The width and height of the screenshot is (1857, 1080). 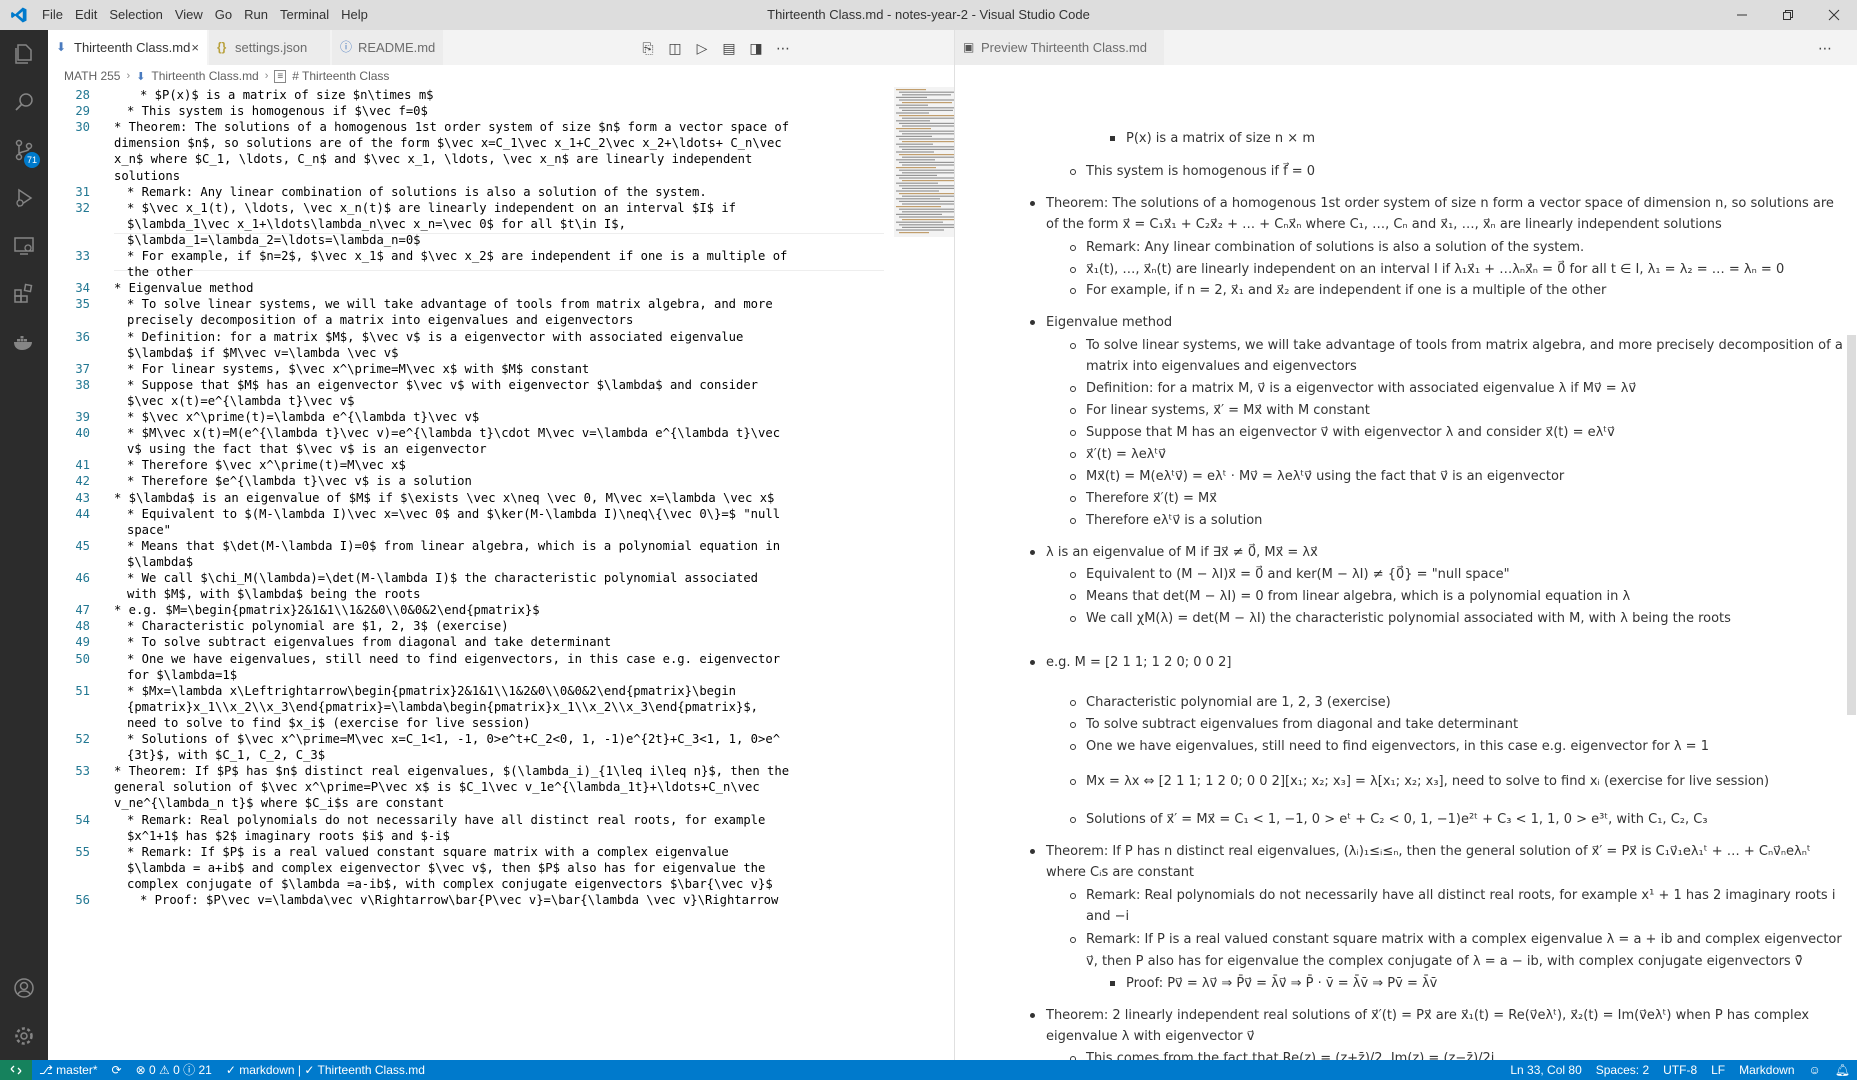 What do you see at coordinates (1220, 138) in the screenshot?
I see `preview-list-item: P(x) is a matrix of size n × m` at bounding box center [1220, 138].